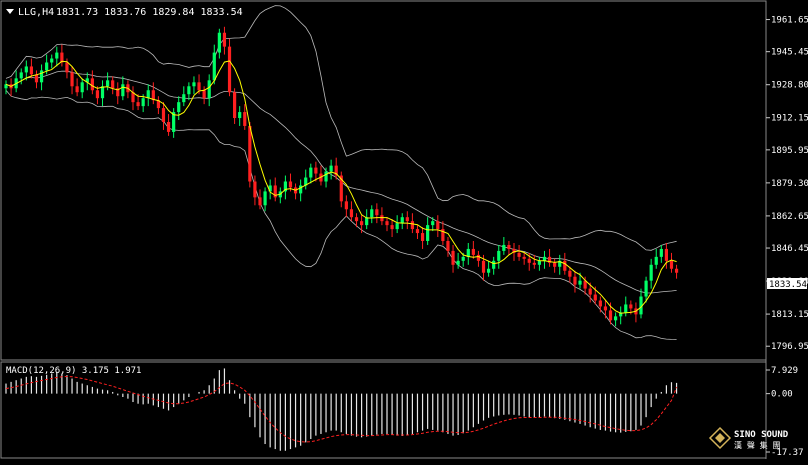 The width and height of the screenshot is (808, 465). What do you see at coordinates (789, 315) in the screenshot?
I see `price-tick-label: 1813.15` at bounding box center [789, 315].